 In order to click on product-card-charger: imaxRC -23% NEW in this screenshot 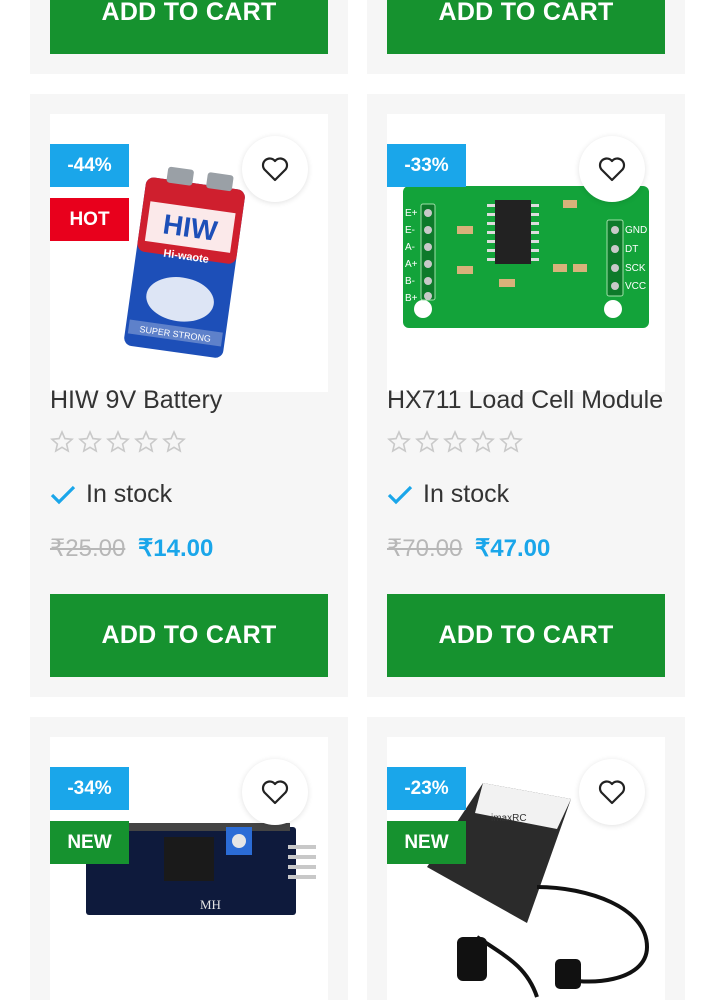, I will do `click(526, 858)`.